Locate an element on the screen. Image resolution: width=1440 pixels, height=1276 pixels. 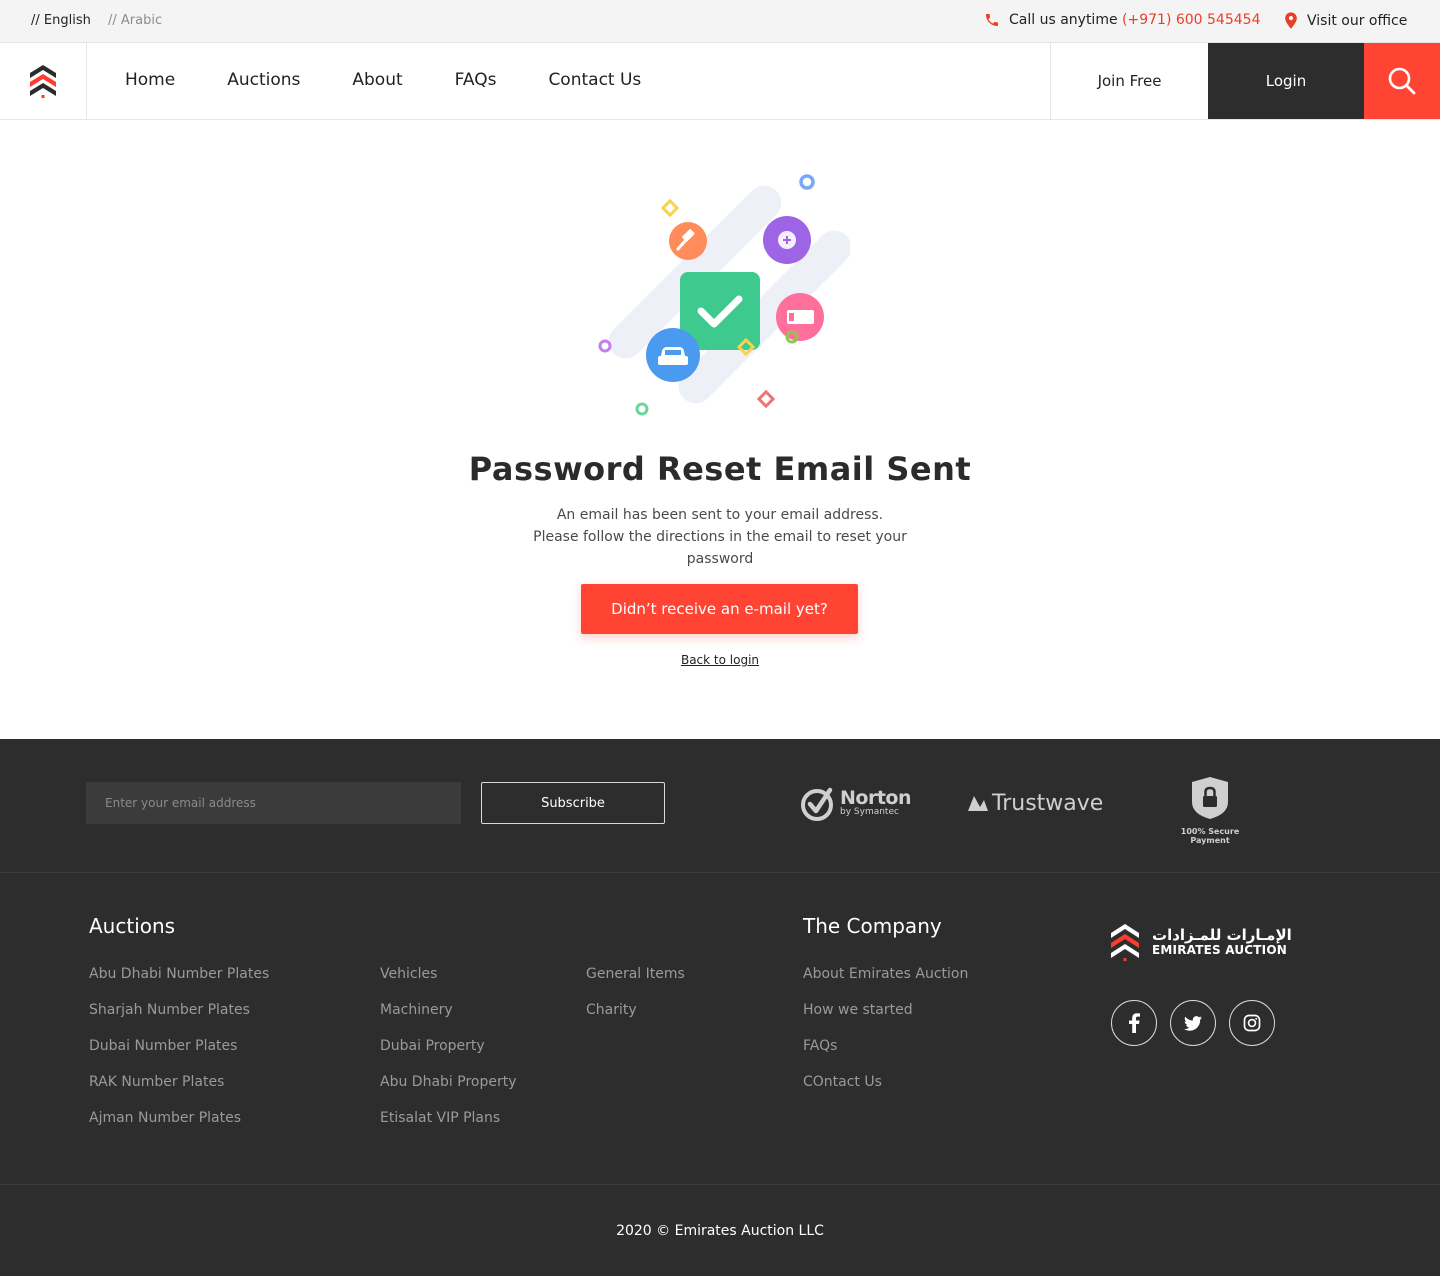
footer-link: Dubai Number Plates is located at coordinates (179, 1054).